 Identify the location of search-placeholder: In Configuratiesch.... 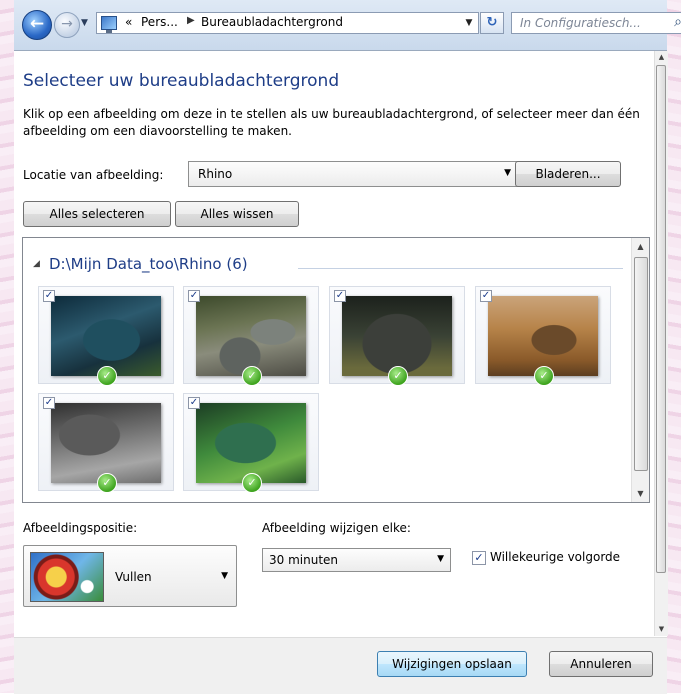
(580, 23).